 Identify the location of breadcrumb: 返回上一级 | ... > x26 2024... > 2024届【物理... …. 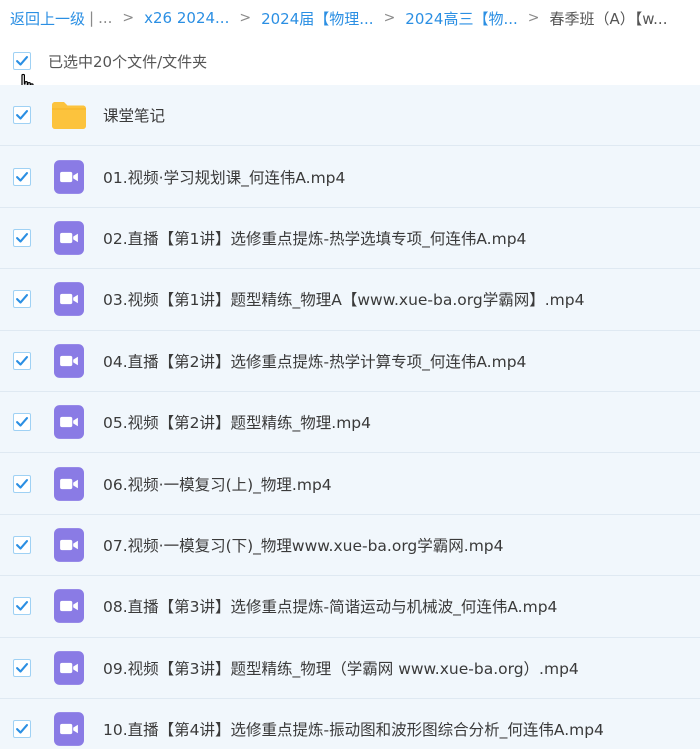
(350, 18).